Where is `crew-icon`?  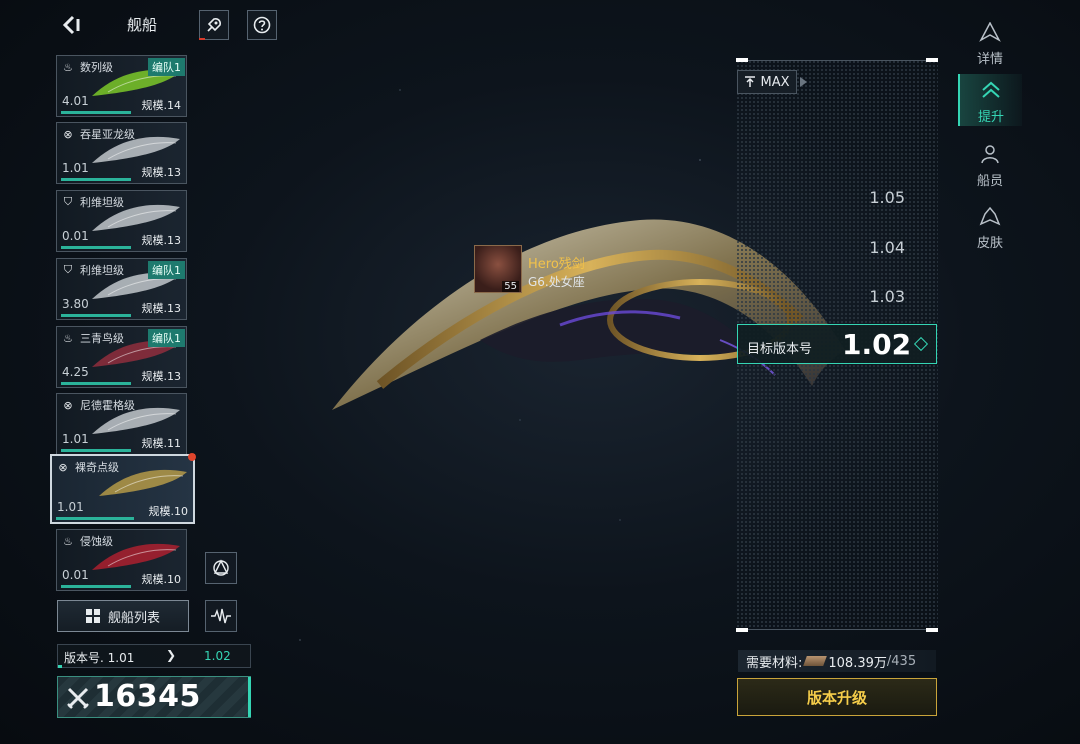 crew-icon is located at coordinates (990, 154).